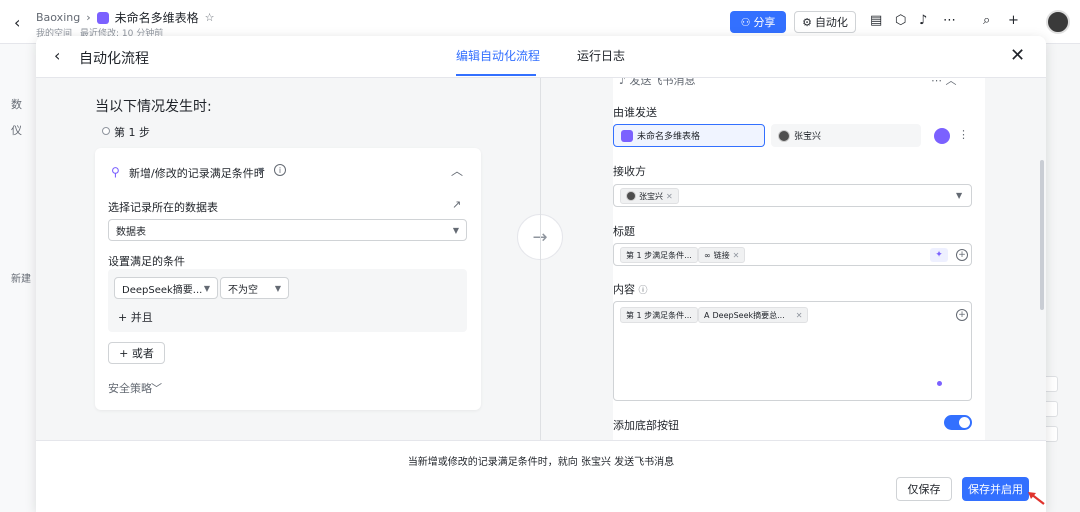  Describe the element at coordinates (156, 388) in the screenshot. I see `chevron-down-icon: ﹀` at that location.